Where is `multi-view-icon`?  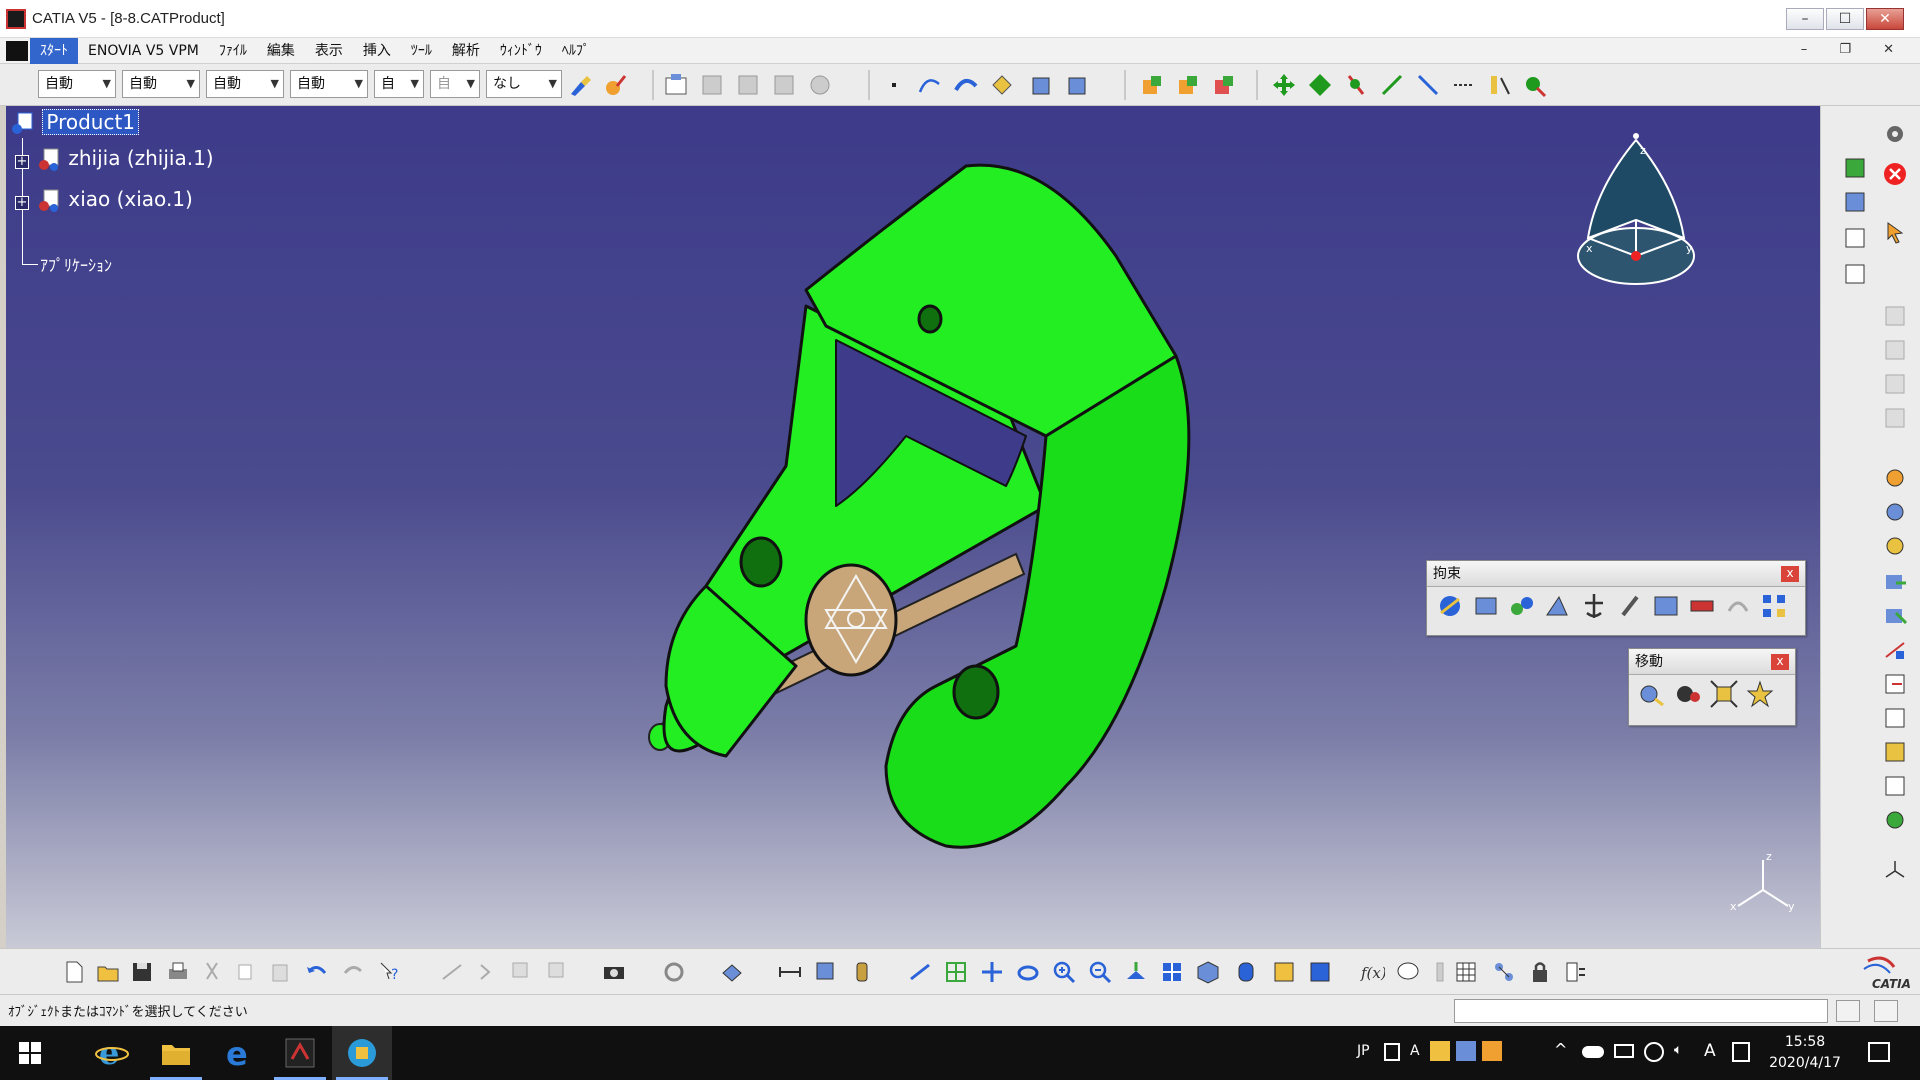 multi-view-icon is located at coordinates (1172, 972).